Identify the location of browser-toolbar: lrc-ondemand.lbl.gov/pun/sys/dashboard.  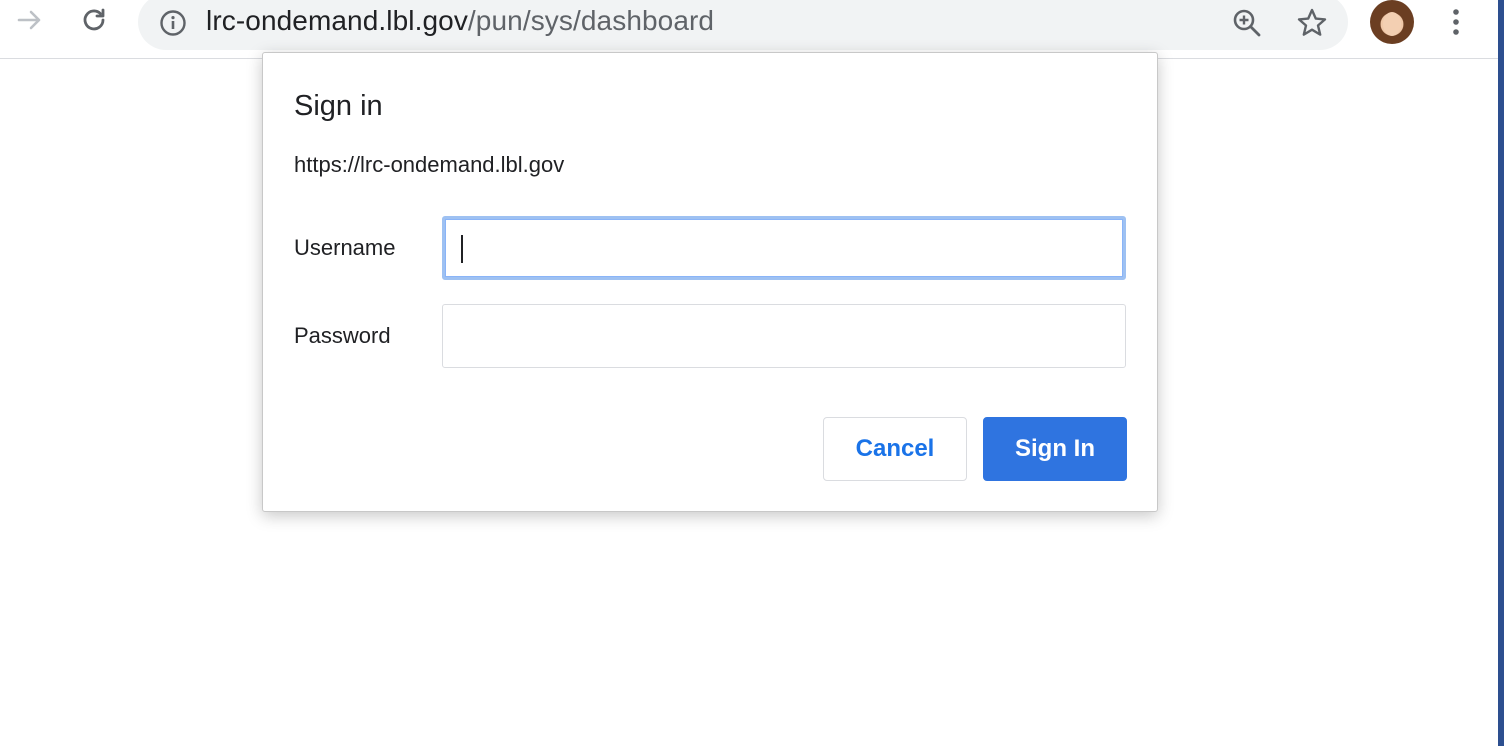
(752, 29).